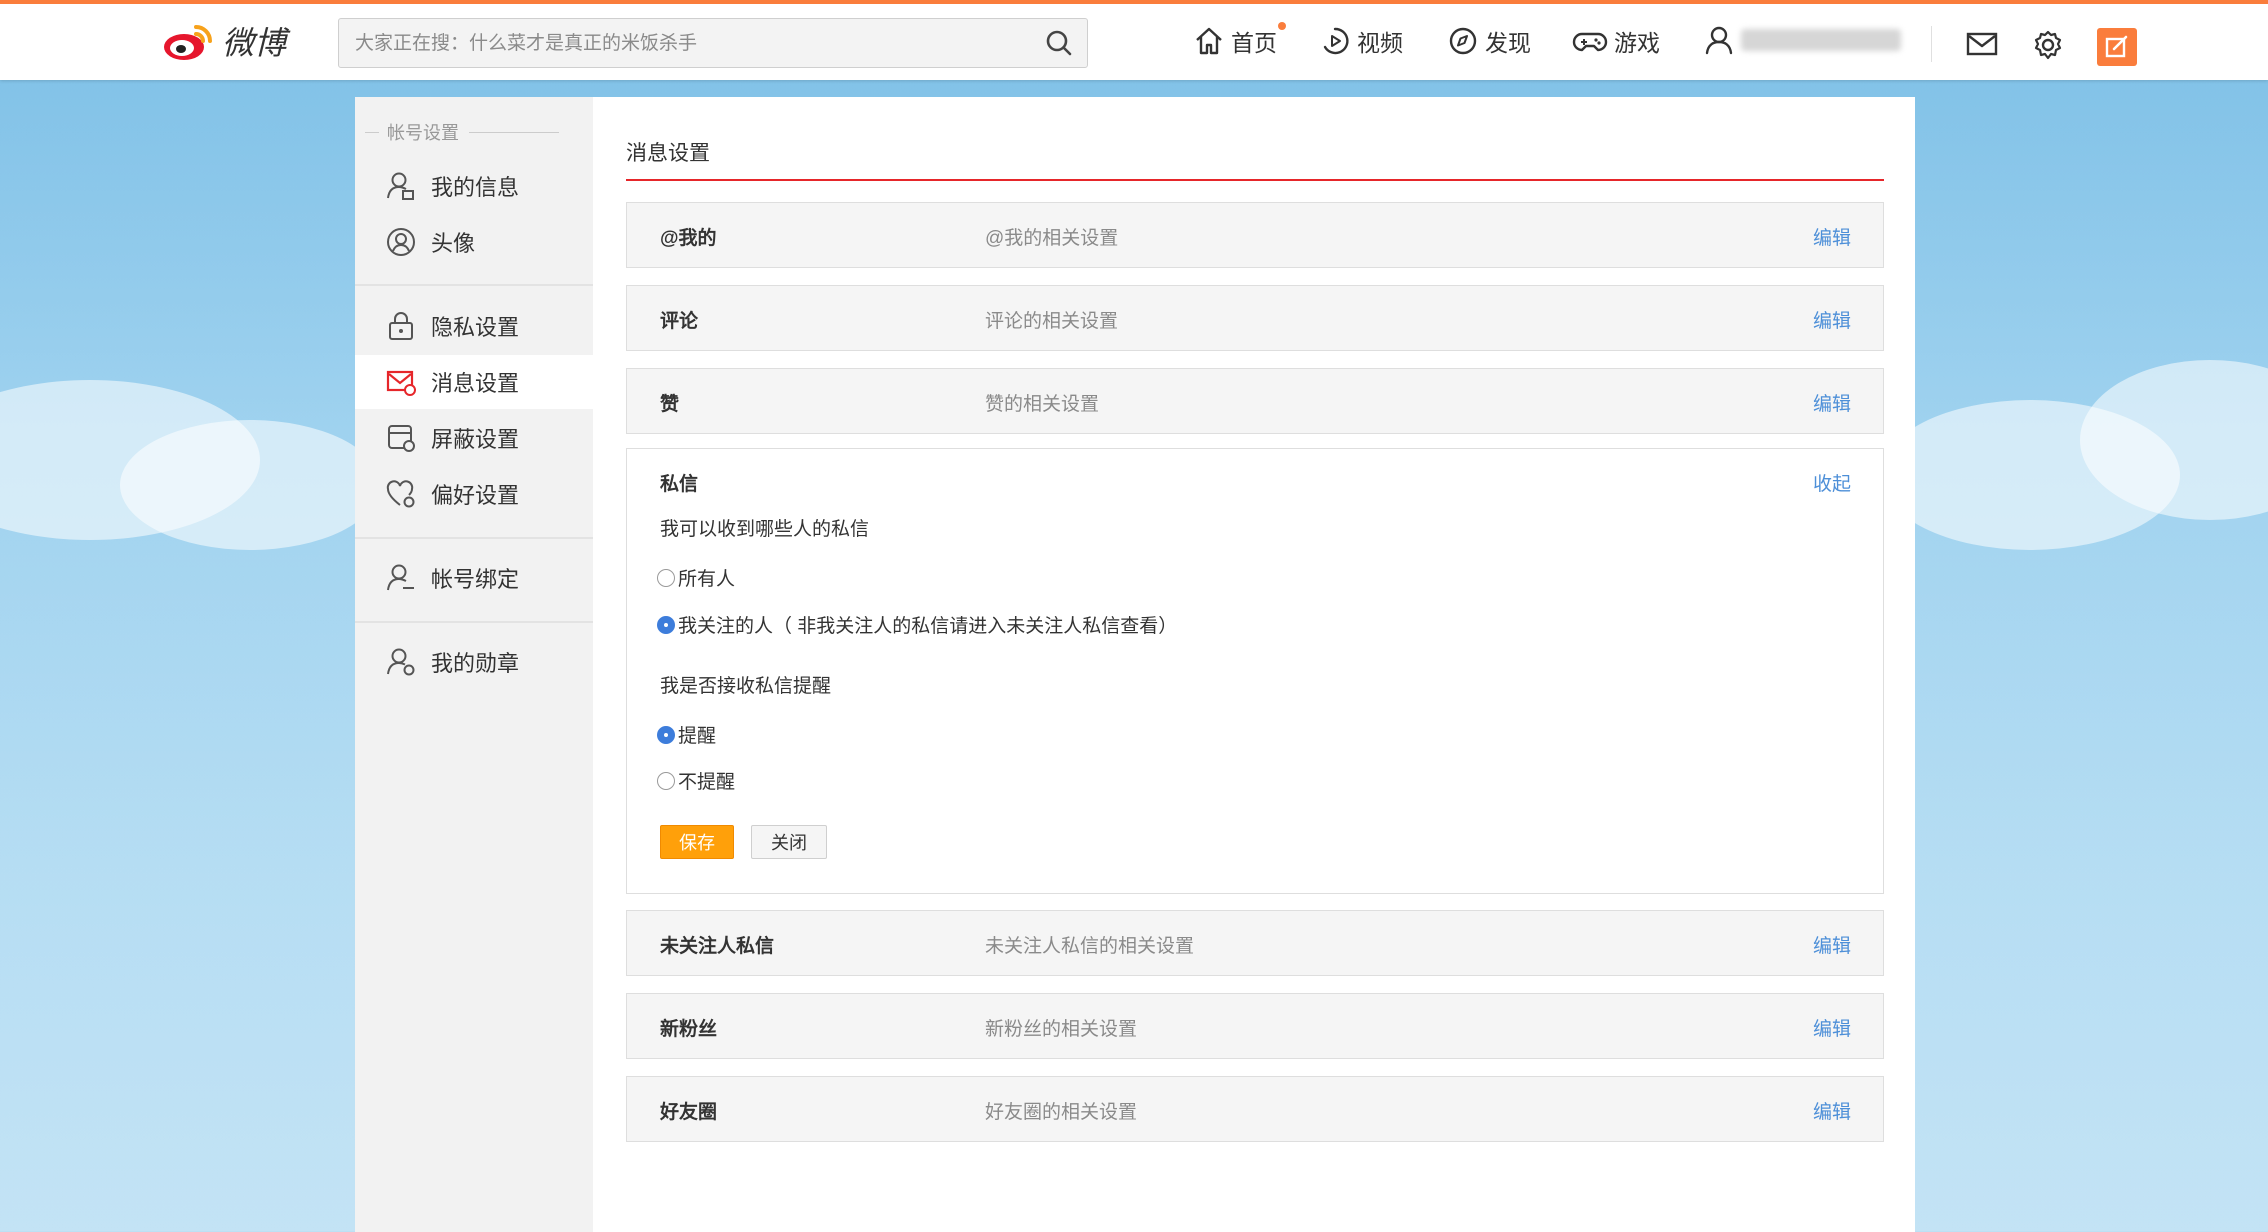  Describe the element at coordinates (717, 946) in the screenshot. I see `row-name: 未关注人私信` at that location.